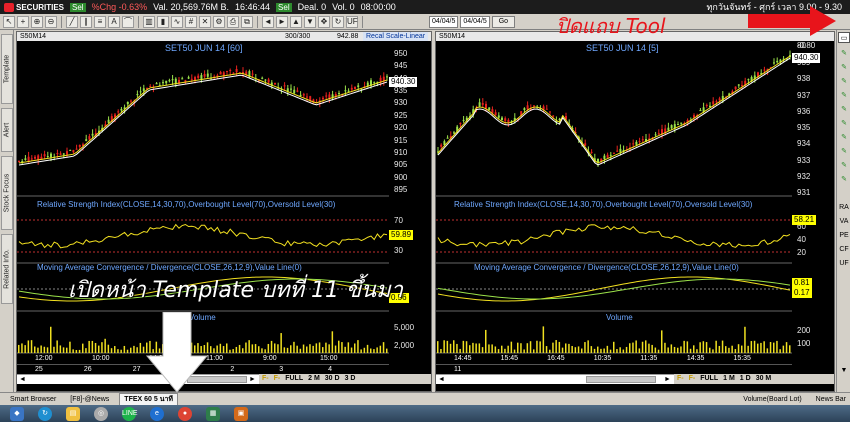  Describe the element at coordinates (667, 380) in the screenshot. I see `scroll-right-icon-right: ►` at that location.